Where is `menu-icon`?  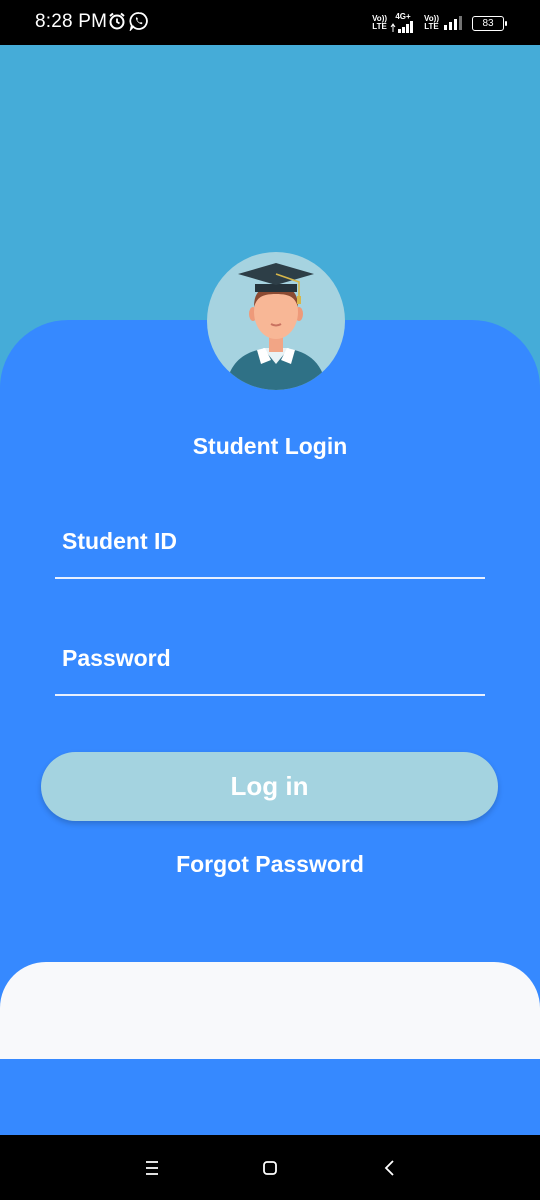
menu-icon is located at coordinates (152, 1168).